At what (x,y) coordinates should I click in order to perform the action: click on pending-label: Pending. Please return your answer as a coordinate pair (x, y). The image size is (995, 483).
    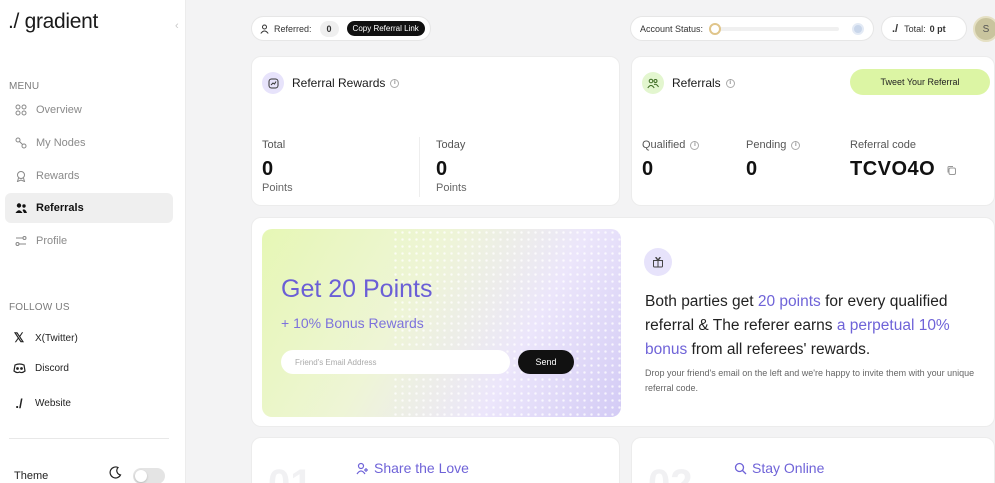
    Looking at the image, I should click on (766, 145).